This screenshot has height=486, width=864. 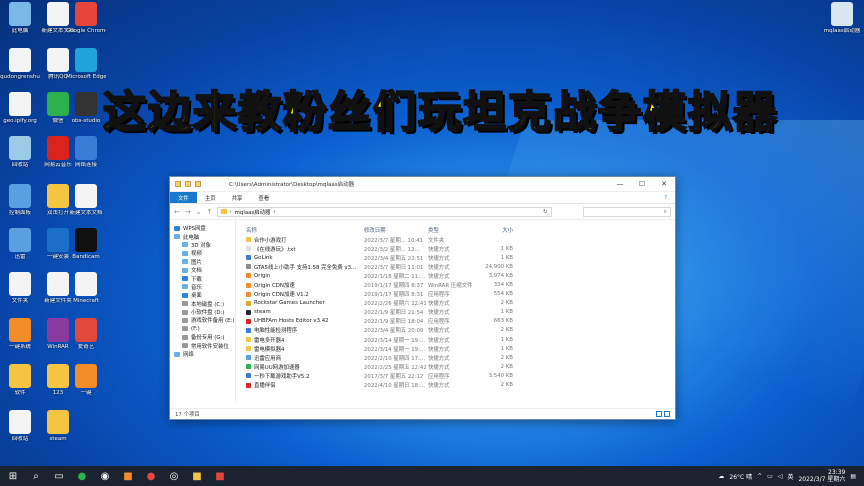 What do you see at coordinates (86, 340) in the screenshot?
I see `desktop-icon: 爱奇艺` at bounding box center [86, 340].